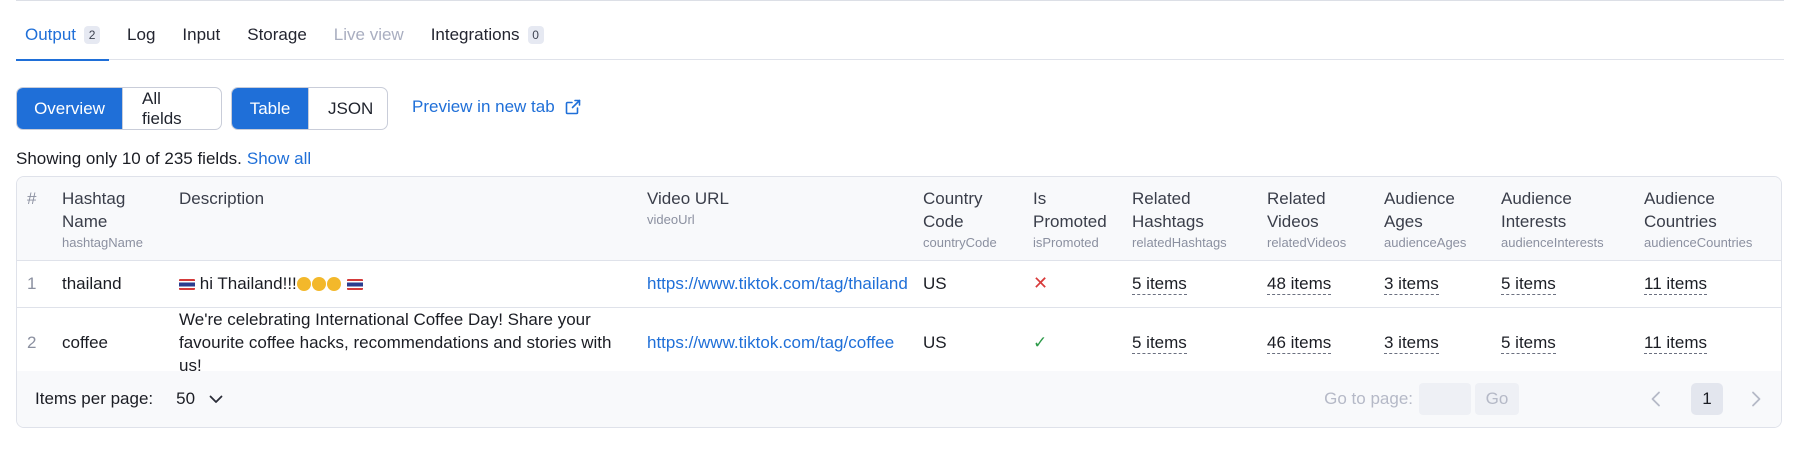 Image resolution: width=1800 pixels, height=464 pixels. I want to click on cell-hashtag-name: coffee, so click(85, 342).